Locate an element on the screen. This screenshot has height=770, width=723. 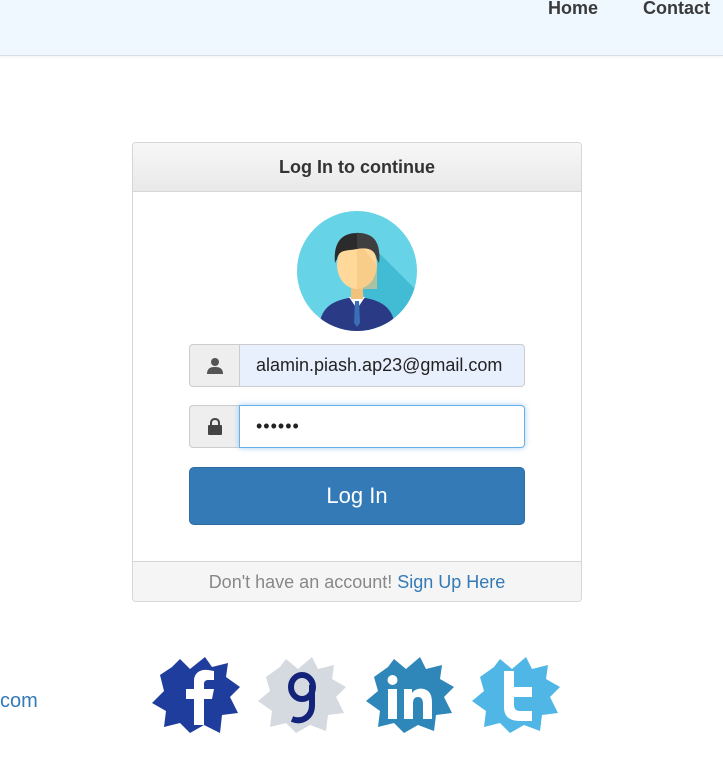
linkedin-icon is located at coordinates (410, 695).